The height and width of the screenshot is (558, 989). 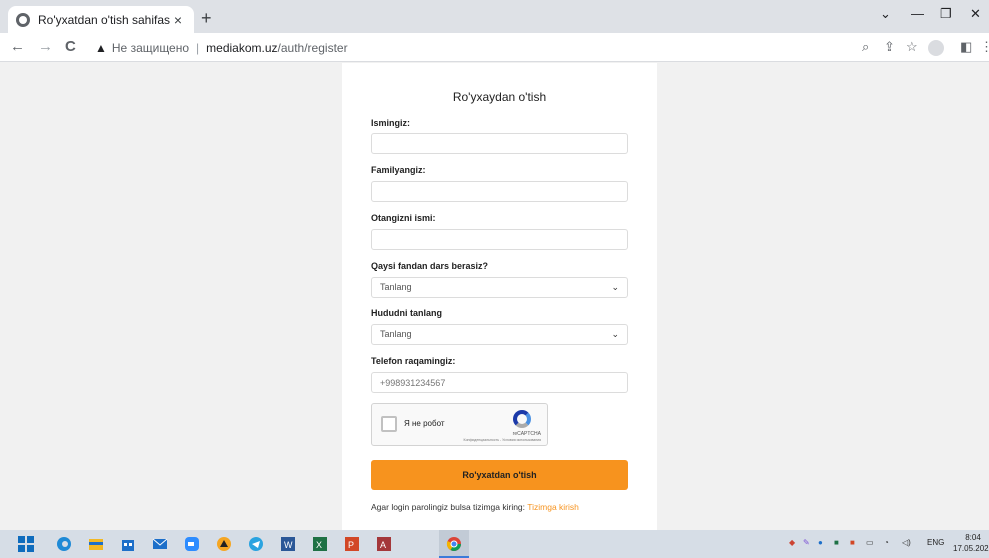 What do you see at coordinates (886, 542) in the screenshot?
I see `wifi-icon: ◔` at bounding box center [886, 542].